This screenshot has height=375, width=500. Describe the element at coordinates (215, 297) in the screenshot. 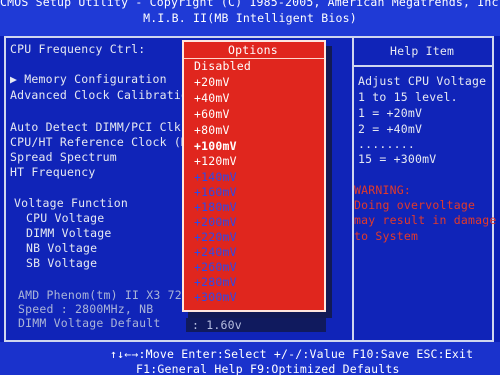

I see `option-item: +300mV` at that location.